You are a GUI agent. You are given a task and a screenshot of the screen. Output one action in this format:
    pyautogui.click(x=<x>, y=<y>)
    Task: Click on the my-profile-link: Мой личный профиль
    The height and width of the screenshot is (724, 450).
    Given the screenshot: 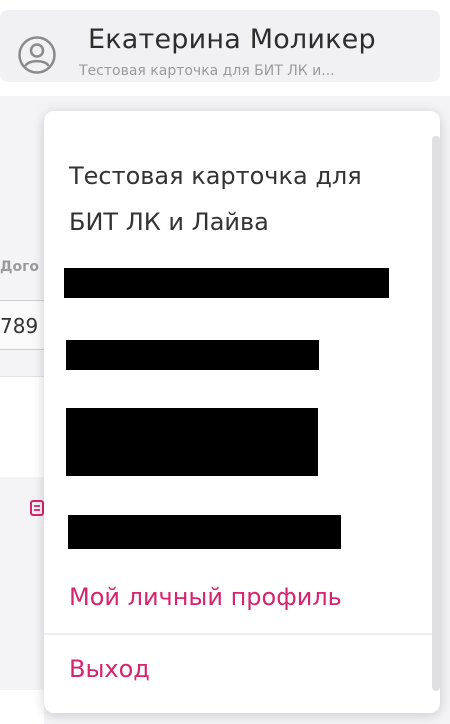 What is the action you would take?
    pyautogui.click(x=205, y=597)
    